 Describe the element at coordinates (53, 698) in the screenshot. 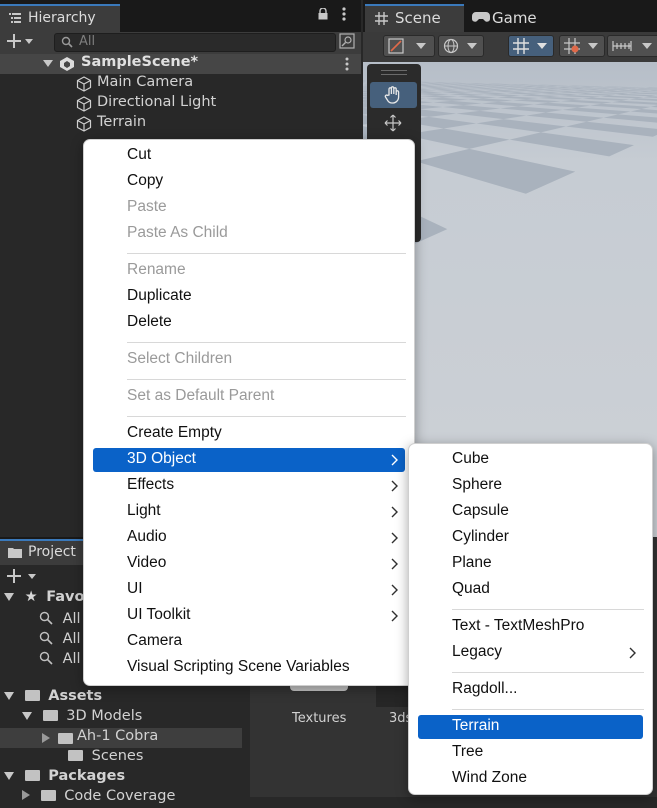

I see `tree-assets: Assets` at that location.